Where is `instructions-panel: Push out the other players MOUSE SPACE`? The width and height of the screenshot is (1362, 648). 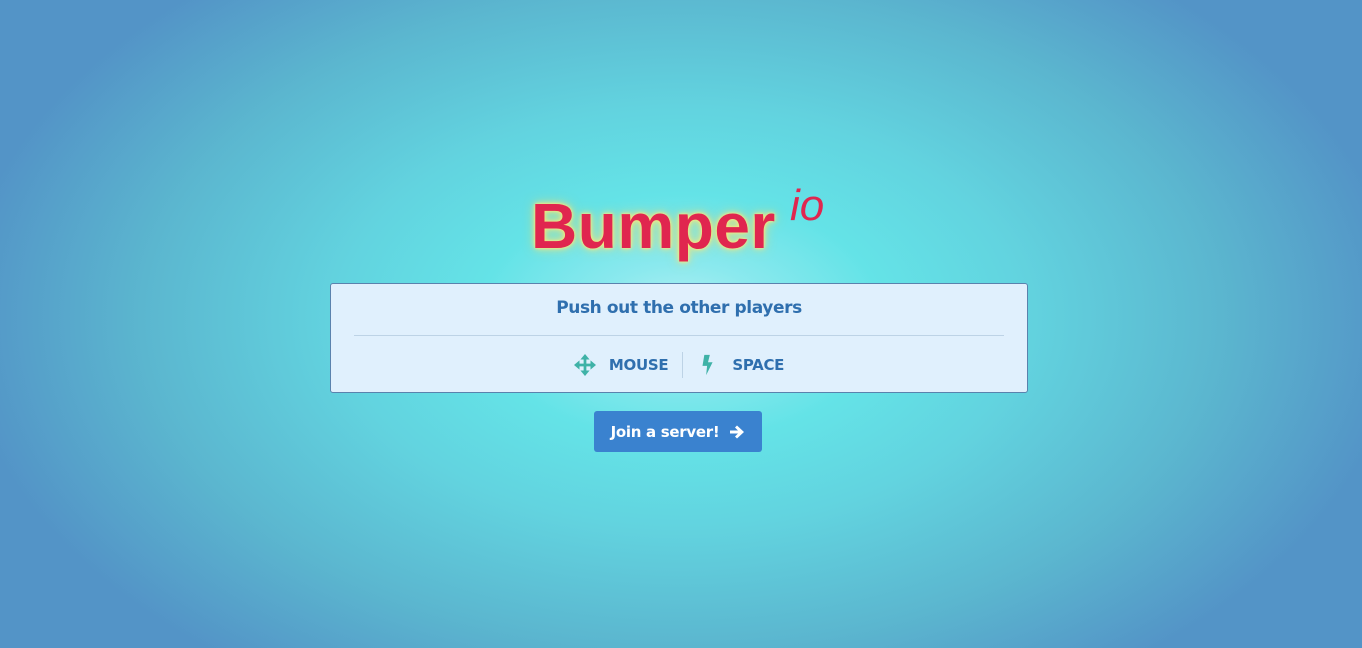 instructions-panel: Push out the other players MOUSE SPACE is located at coordinates (679, 338).